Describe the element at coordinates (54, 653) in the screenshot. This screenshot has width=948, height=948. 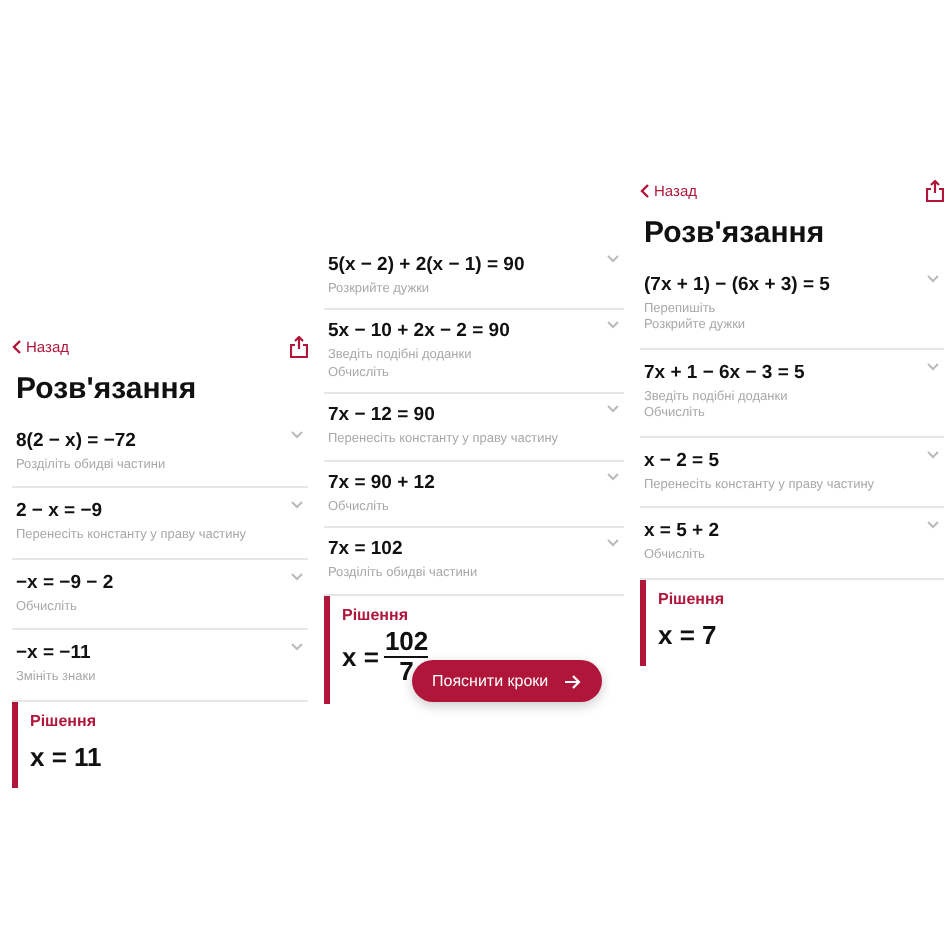
I see `equation: −x = −11` at that location.